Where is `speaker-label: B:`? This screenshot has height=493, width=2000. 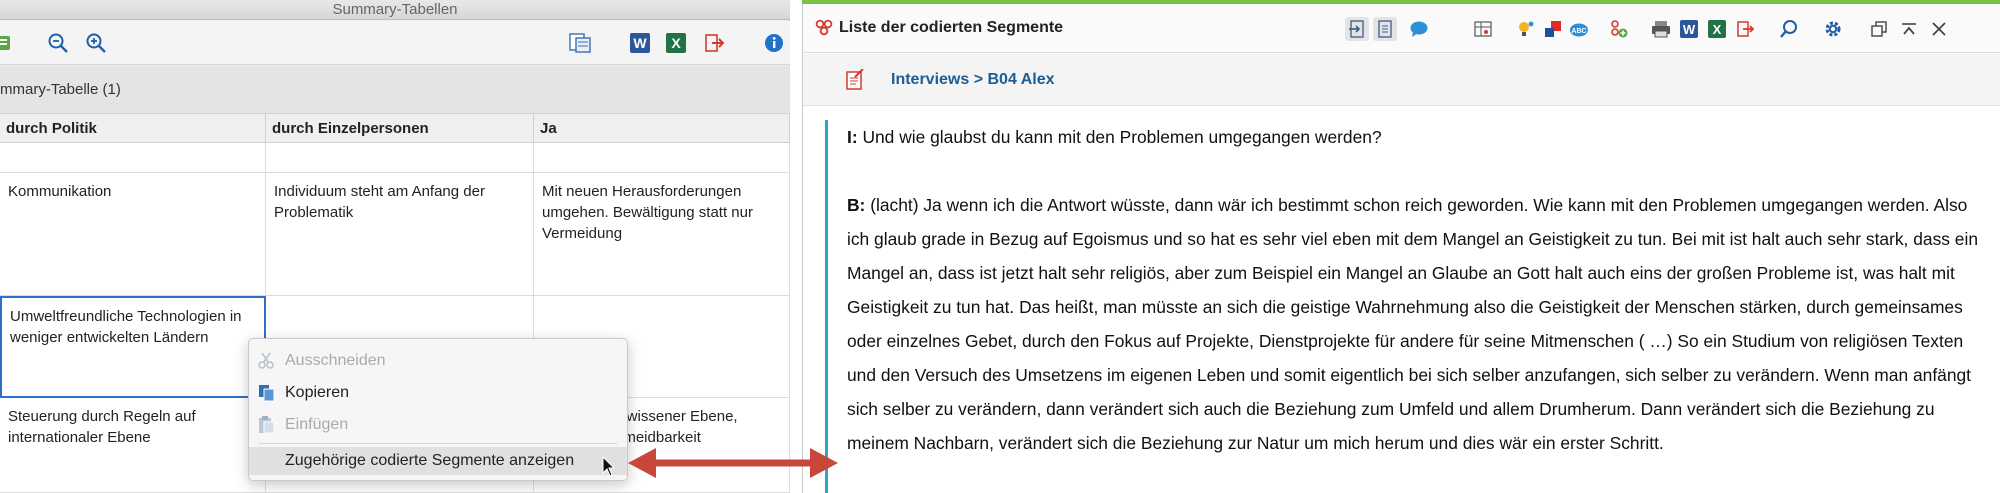 speaker-label: B: is located at coordinates (856, 205).